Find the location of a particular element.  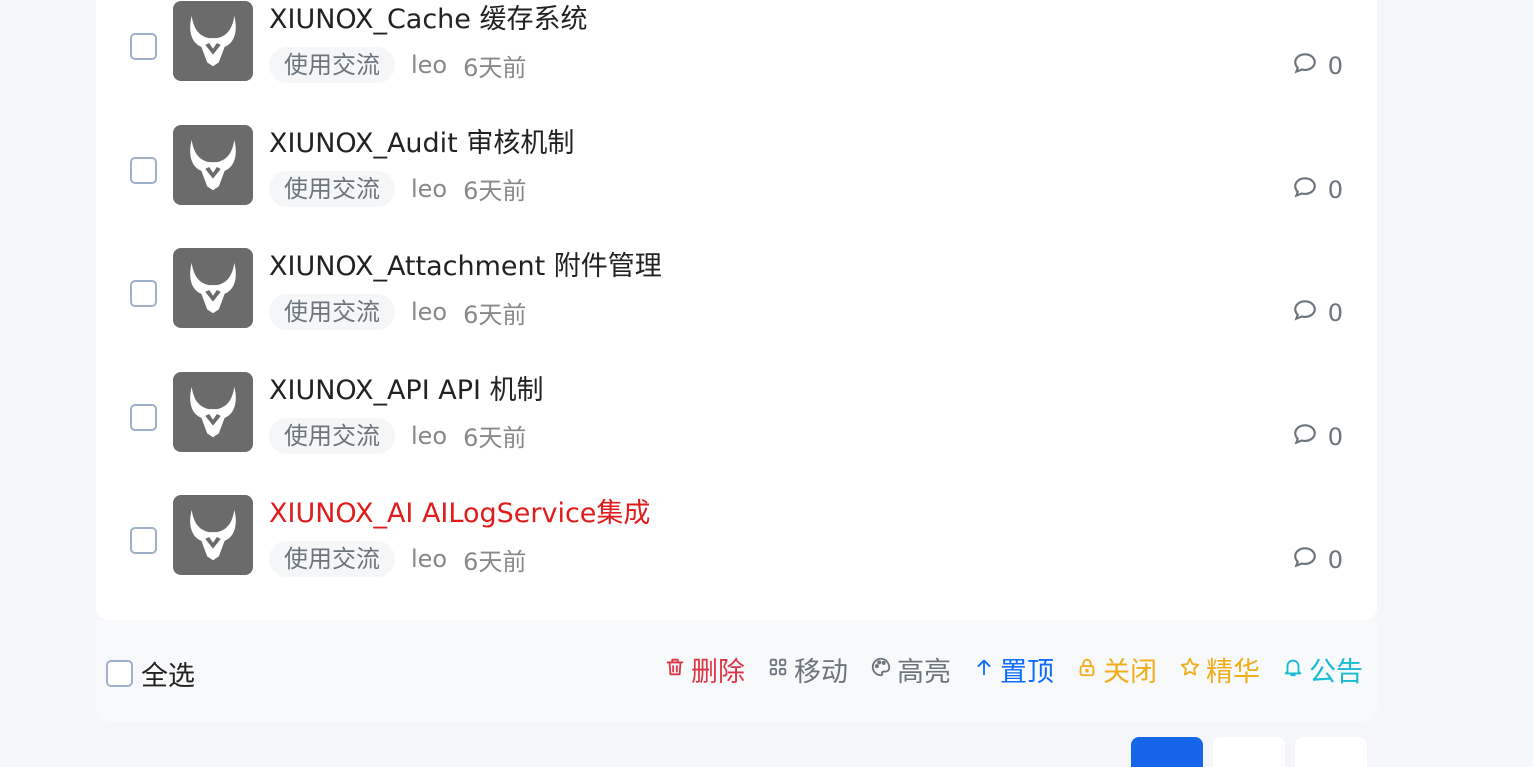

thread-title: XIUNOX_AI AILogService集成 is located at coordinates (459, 510).